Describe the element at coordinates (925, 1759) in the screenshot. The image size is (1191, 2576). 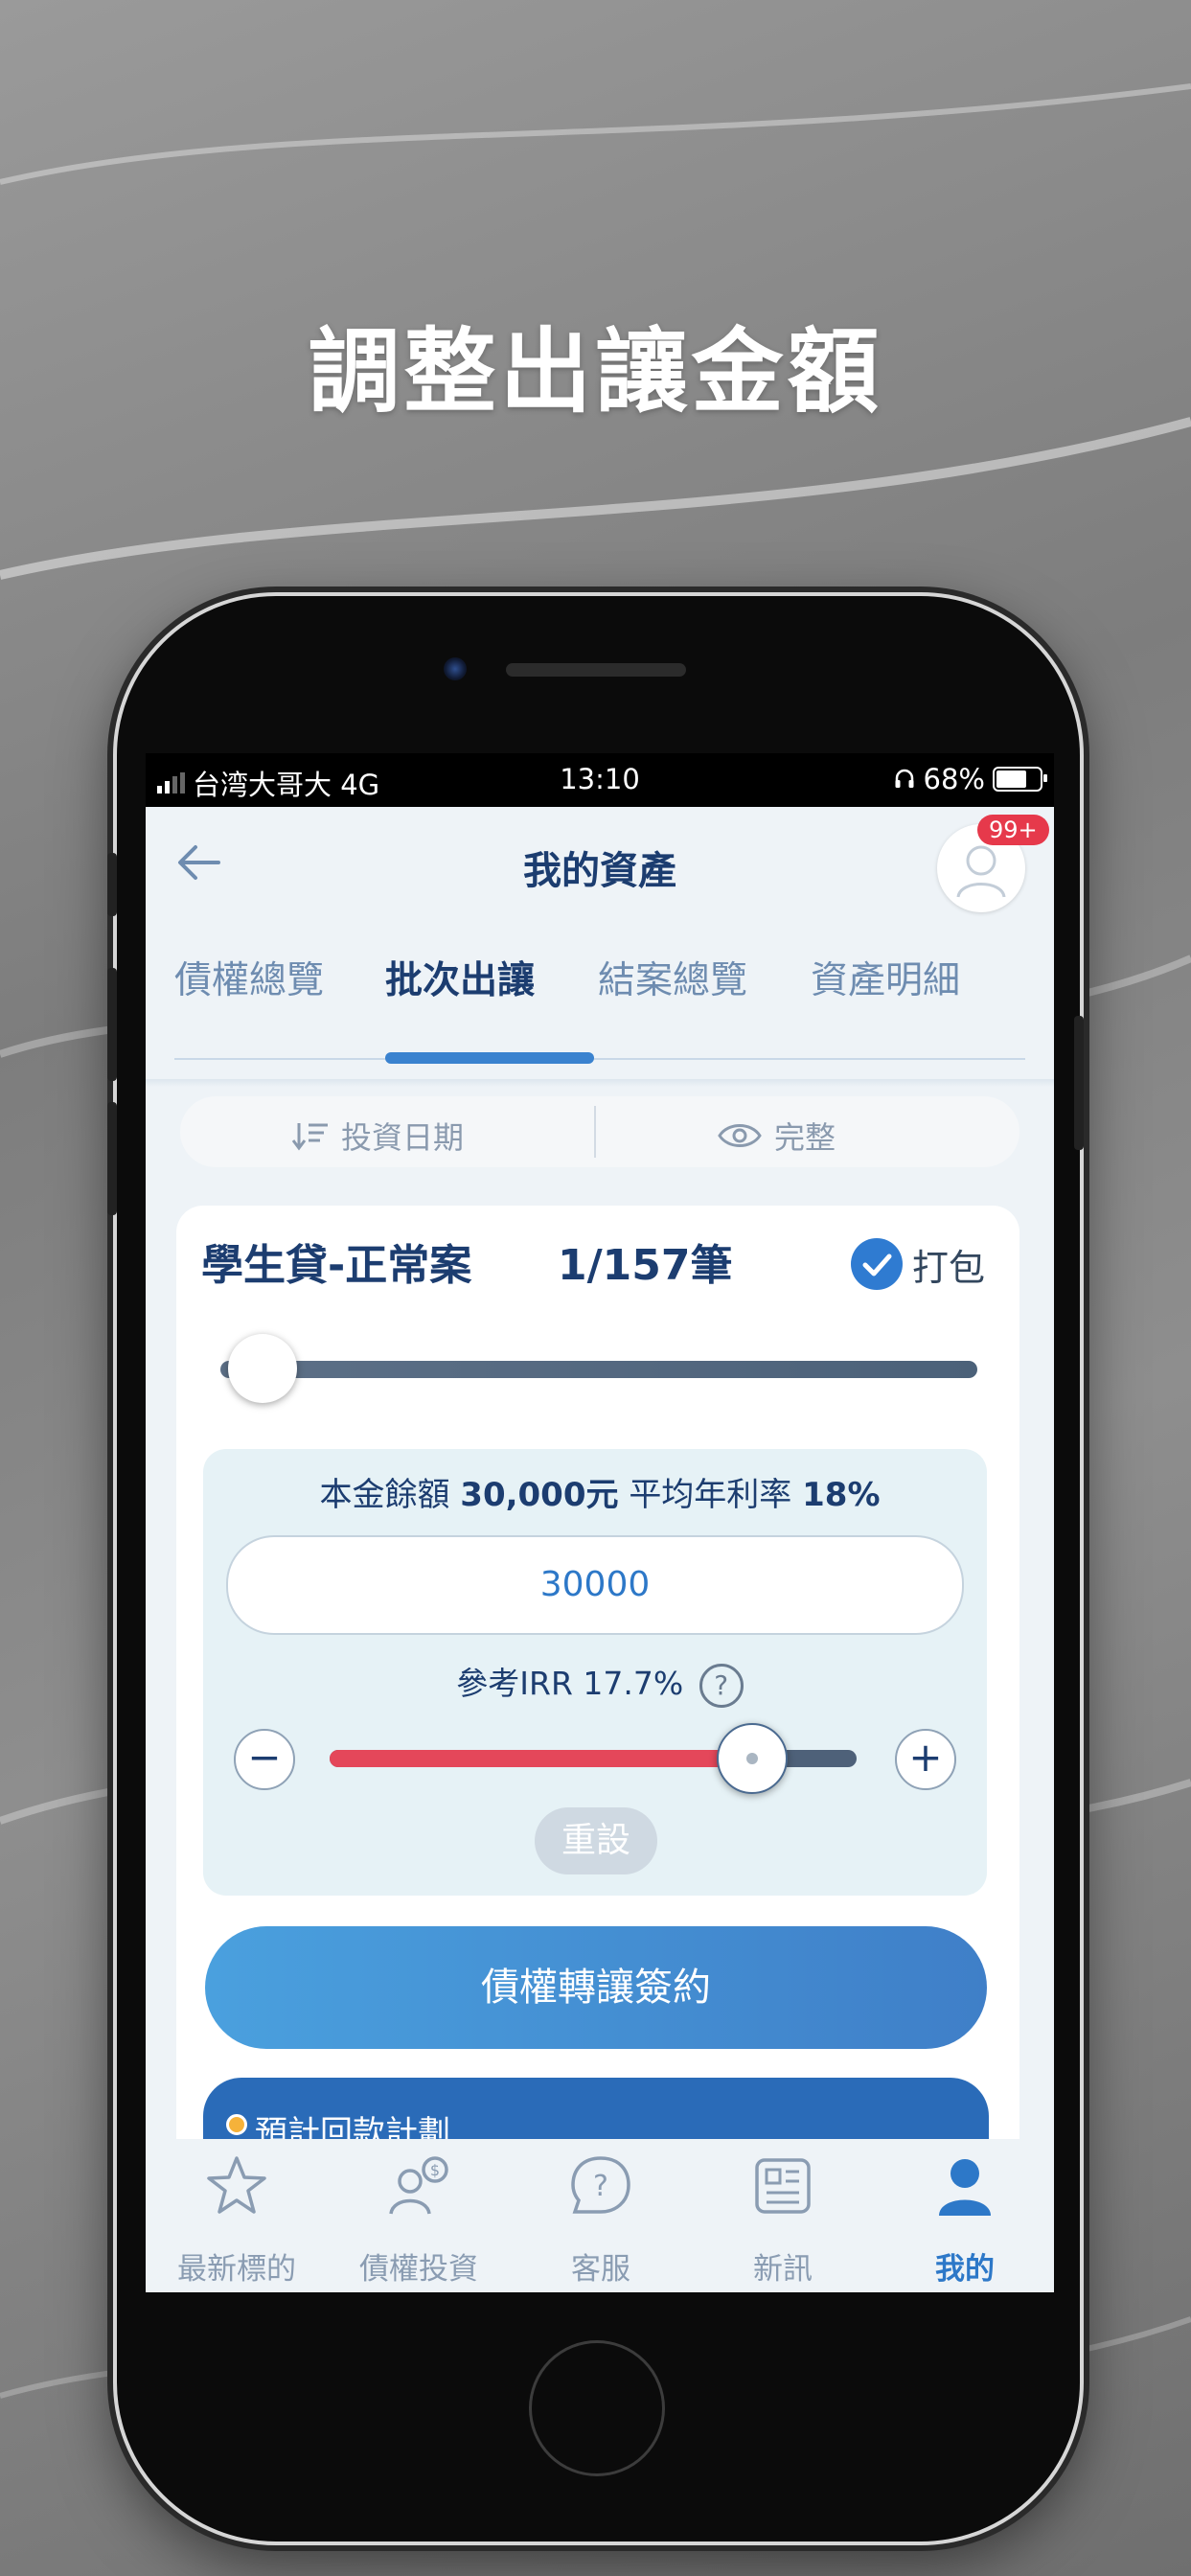
I see `increase-button: +` at that location.